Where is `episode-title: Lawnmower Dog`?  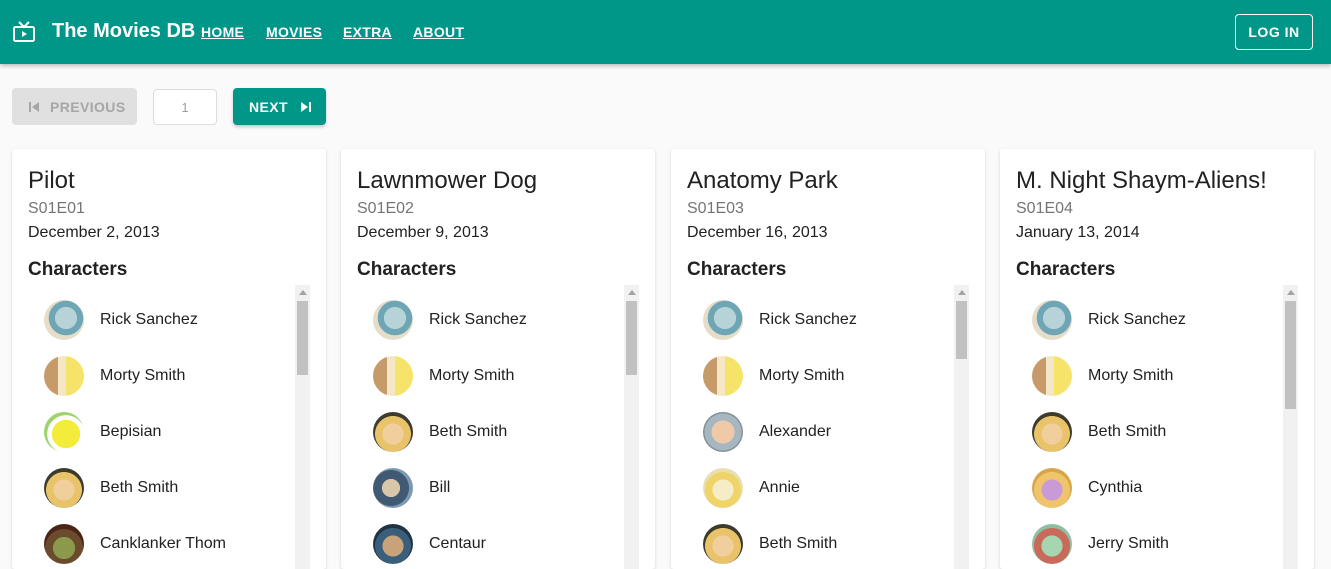 episode-title: Lawnmower Dog is located at coordinates (447, 180).